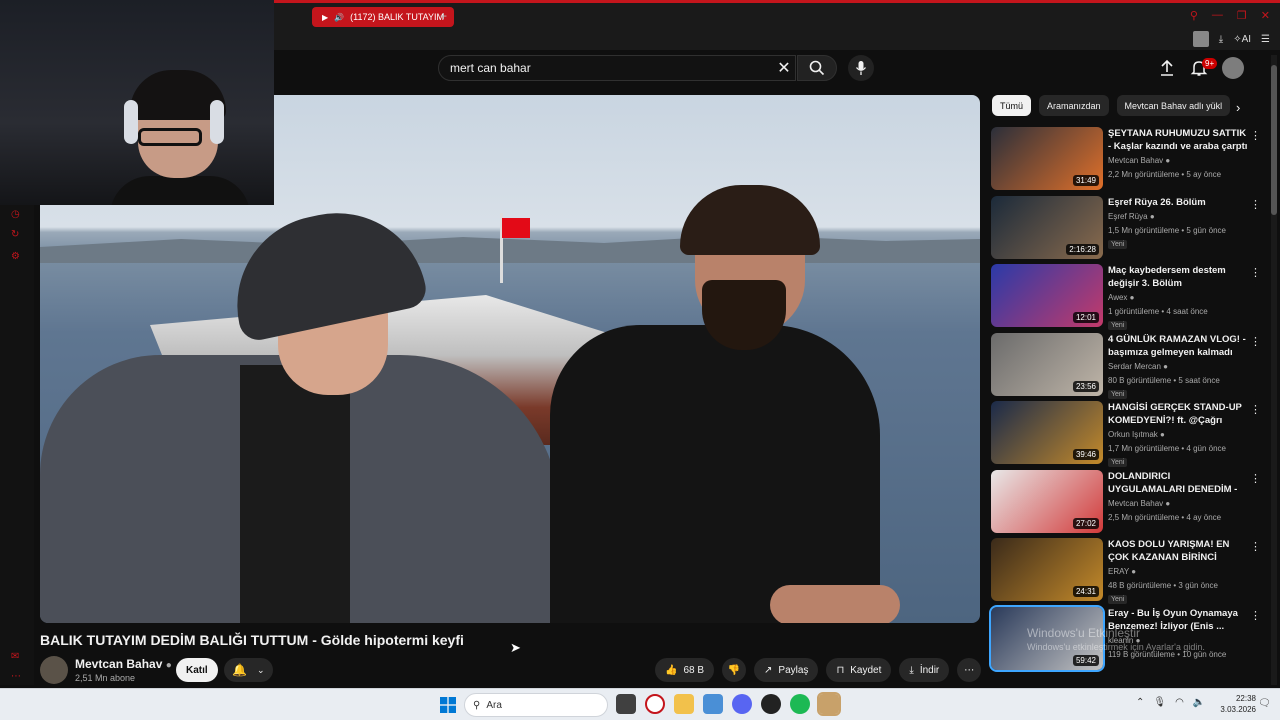 This screenshot has width=1280, height=720. I want to click on chip-channel-uploads: Mevtcan Bahav adlı yükl, so click(1173, 105).